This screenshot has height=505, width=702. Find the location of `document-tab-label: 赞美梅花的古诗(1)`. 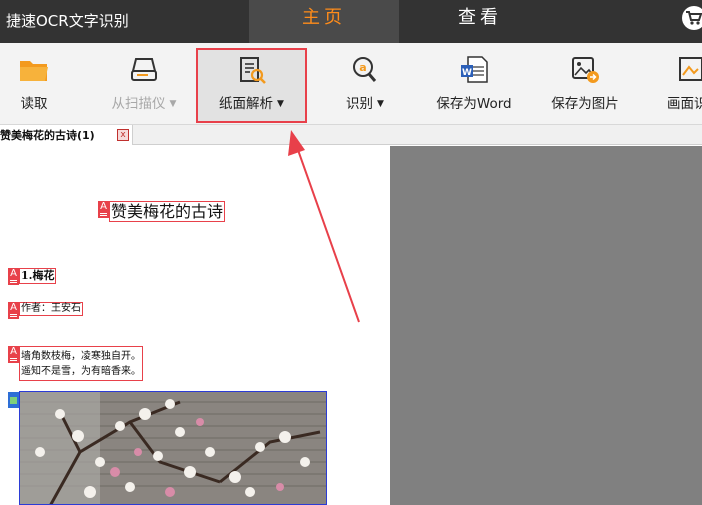

document-tab-label: 赞美梅花的古诗(1) is located at coordinates (47, 135).